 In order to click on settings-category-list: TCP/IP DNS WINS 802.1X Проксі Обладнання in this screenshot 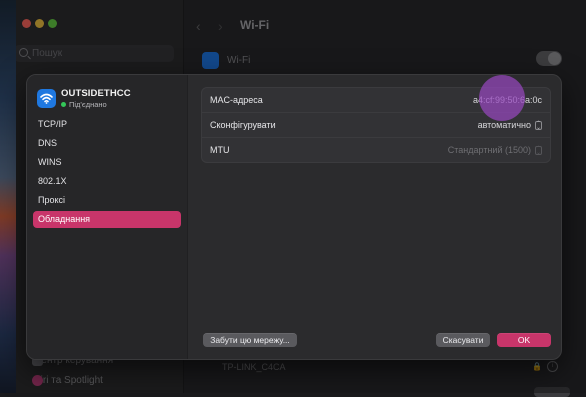, I will do `click(107, 173)`.